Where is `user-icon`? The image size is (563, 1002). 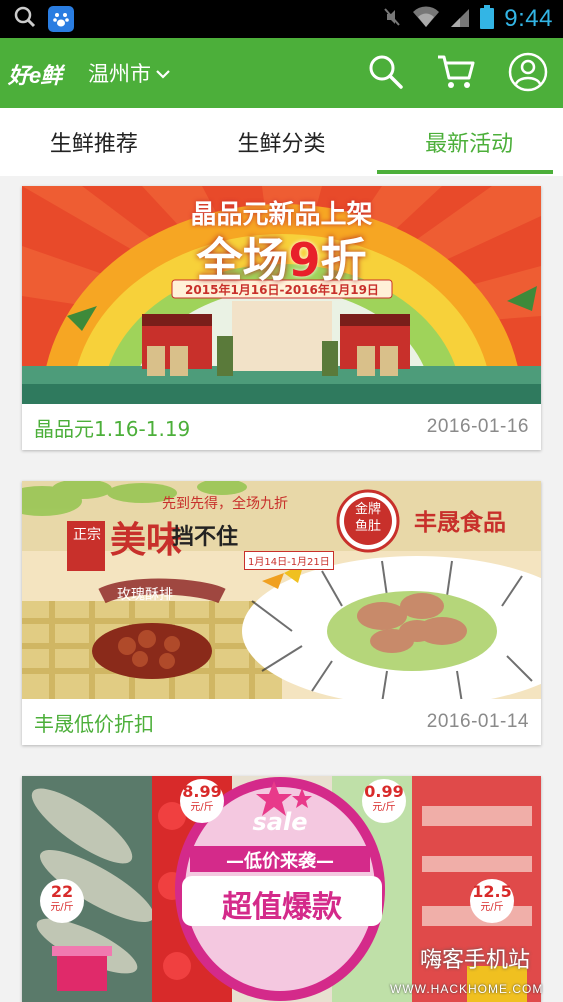
user-icon is located at coordinates (528, 74).